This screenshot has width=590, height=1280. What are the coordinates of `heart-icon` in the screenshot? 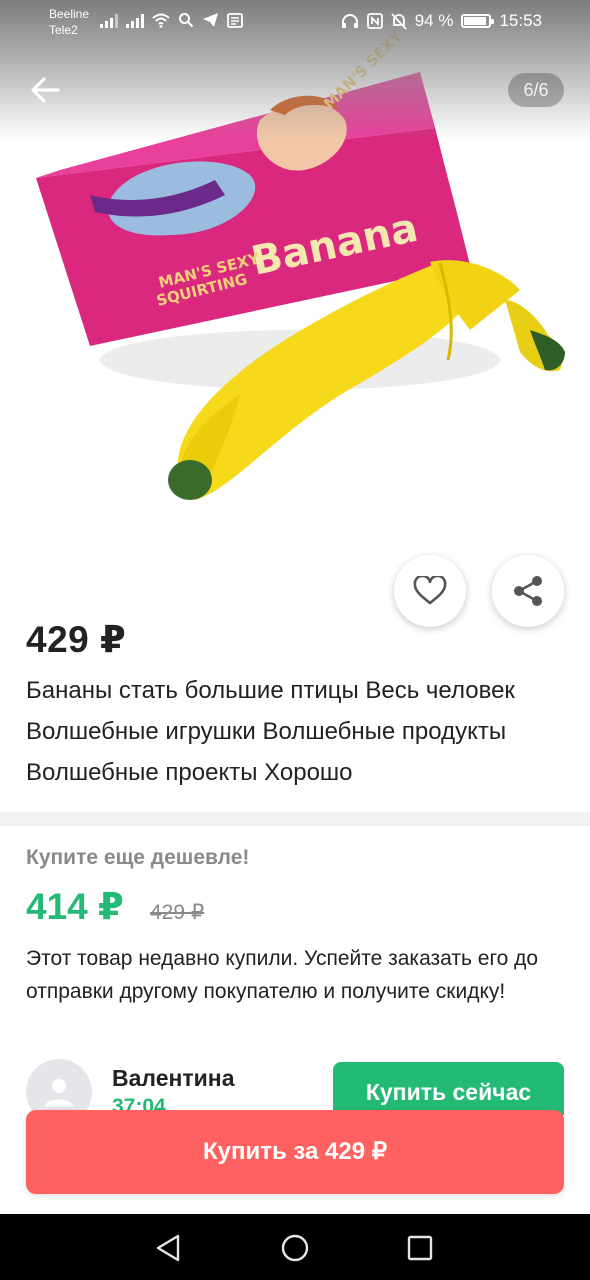 It's located at (430, 590).